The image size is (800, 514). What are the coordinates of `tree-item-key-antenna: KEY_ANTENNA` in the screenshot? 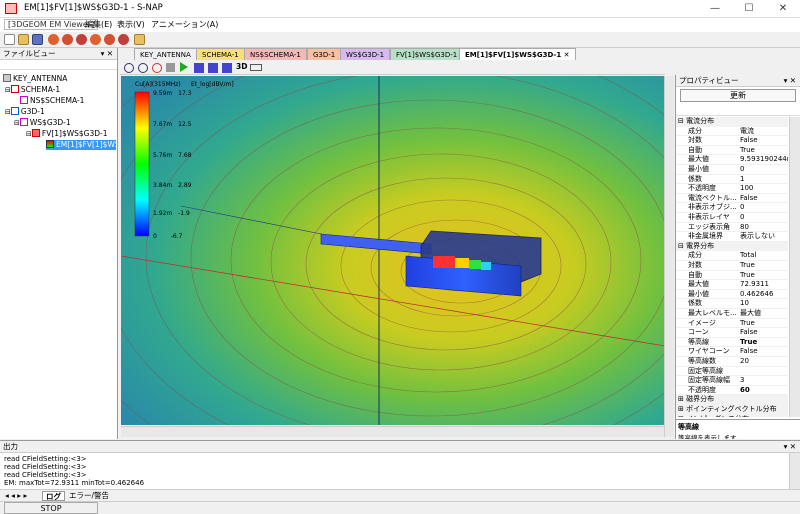 It's located at (35, 79).